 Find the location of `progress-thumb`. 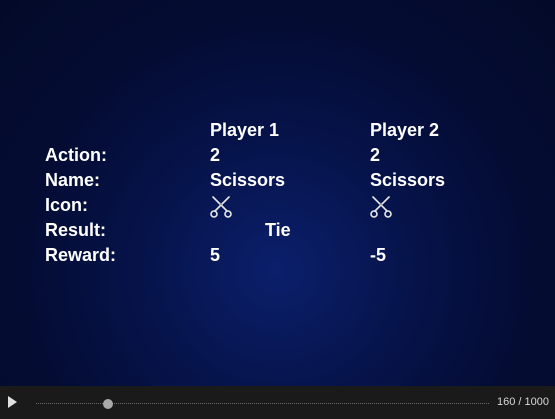

progress-thumb is located at coordinates (108, 404).